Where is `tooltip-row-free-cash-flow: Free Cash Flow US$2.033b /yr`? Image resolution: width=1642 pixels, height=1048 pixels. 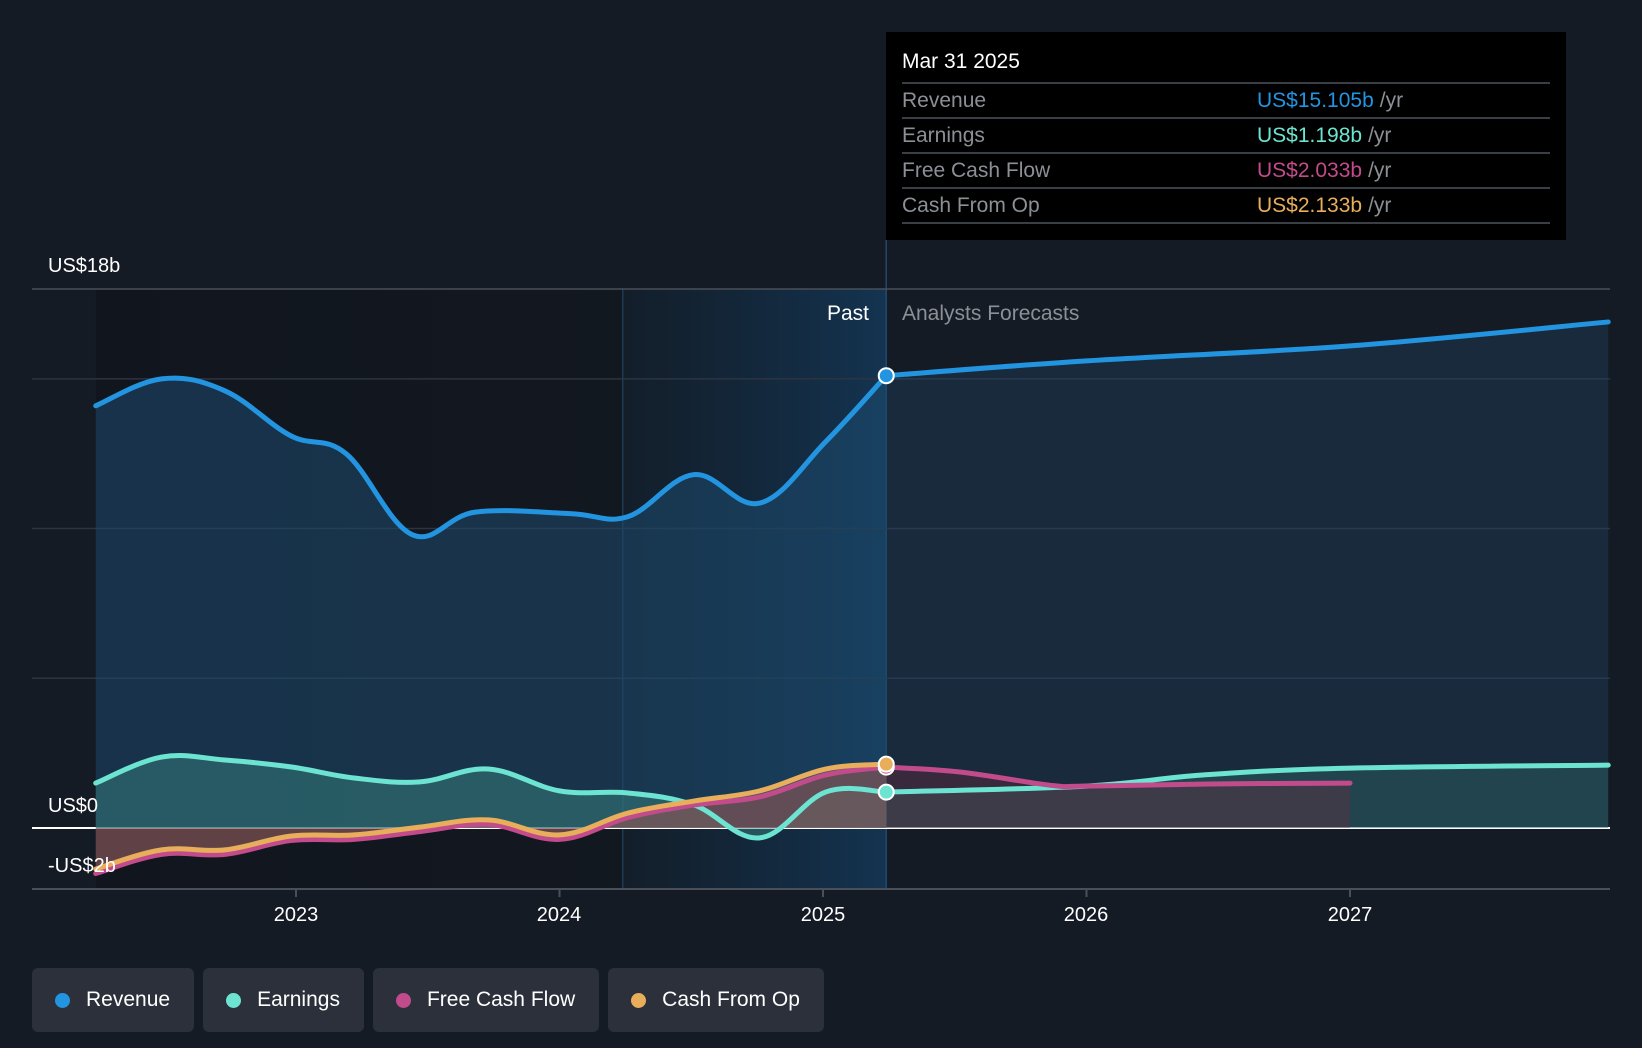 tooltip-row-free-cash-flow: Free Cash Flow US$2.033b /yr is located at coordinates (1226, 171).